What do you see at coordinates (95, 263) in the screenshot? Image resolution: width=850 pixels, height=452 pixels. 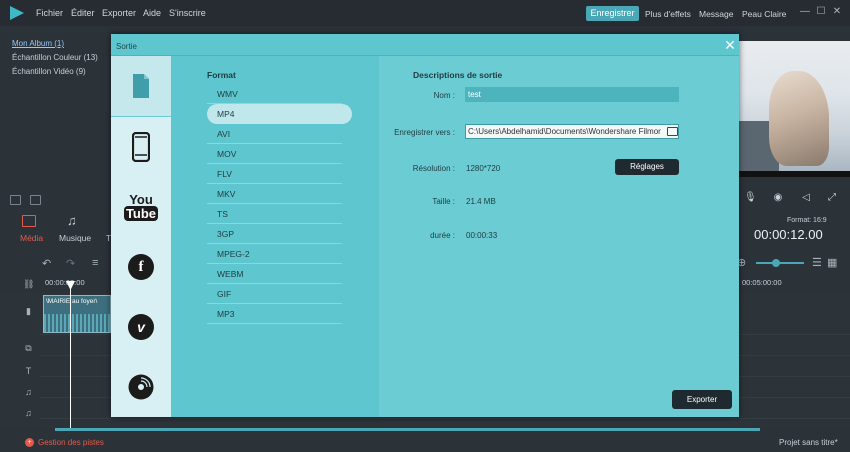 I see `adjust-icon: ≡` at bounding box center [95, 263].